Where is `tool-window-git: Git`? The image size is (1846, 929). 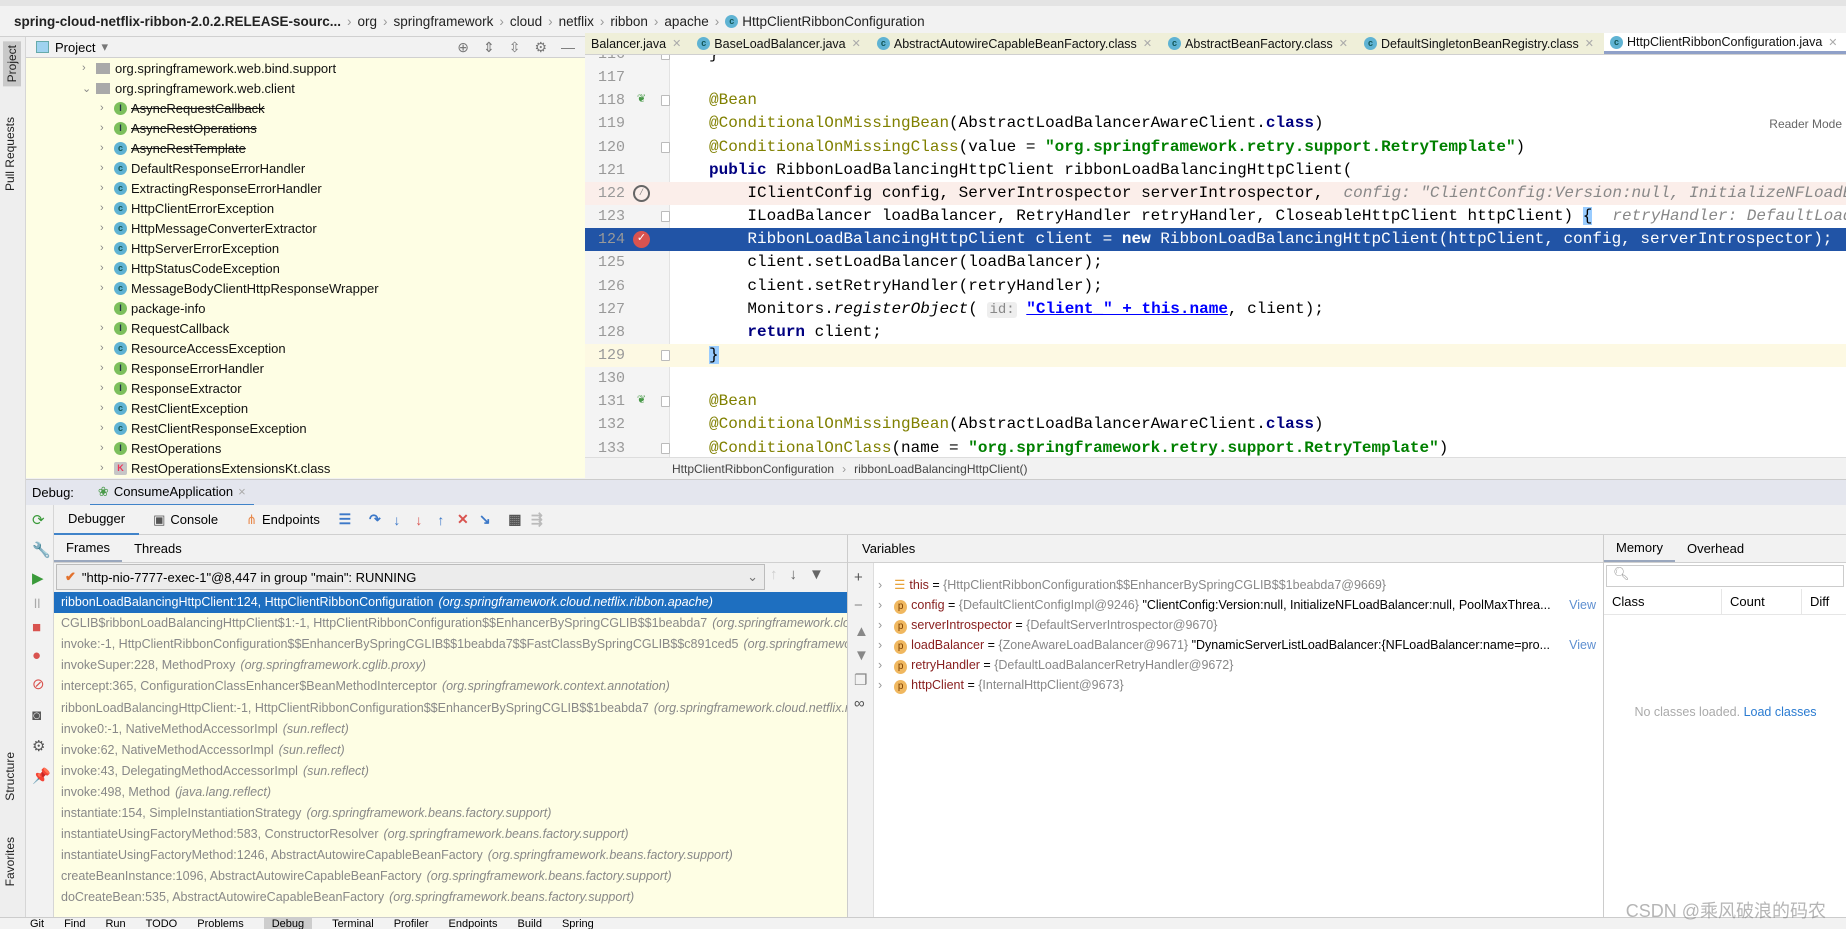
tool-window-git: Git is located at coordinates (37, 923).